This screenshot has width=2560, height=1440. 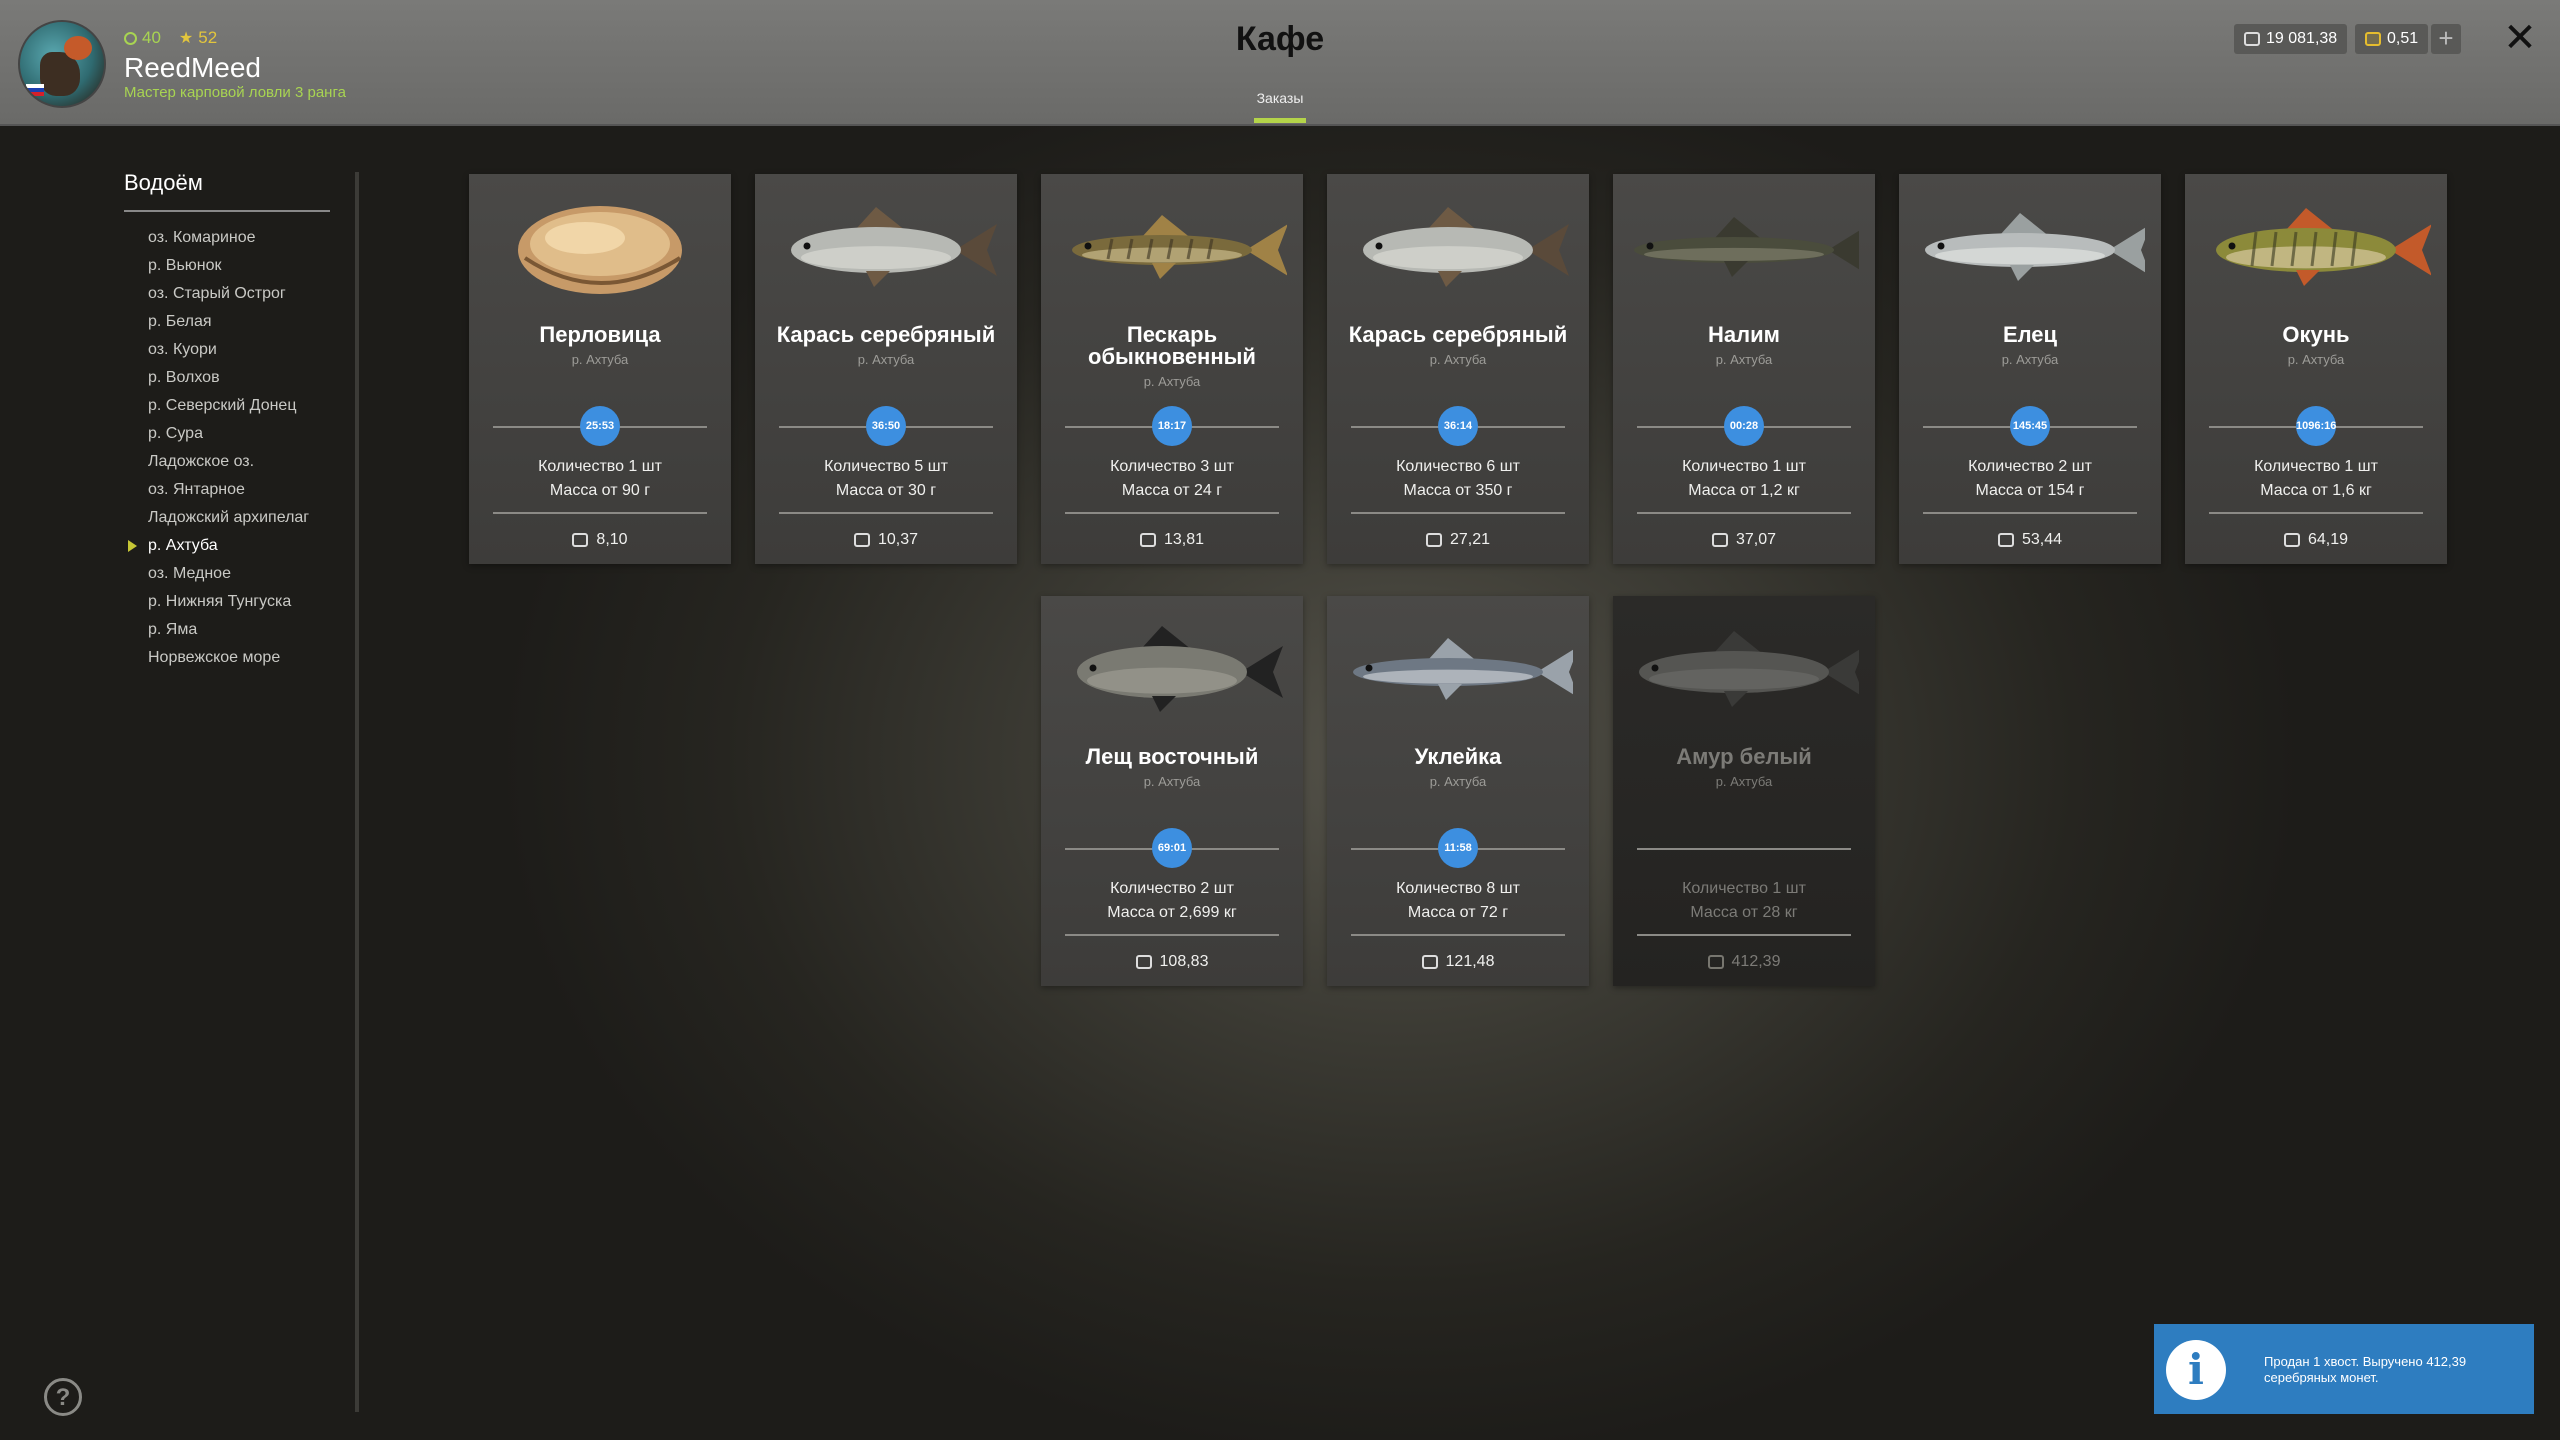 I want to click on water-body-item: р. Сура, so click(x=228, y=434).